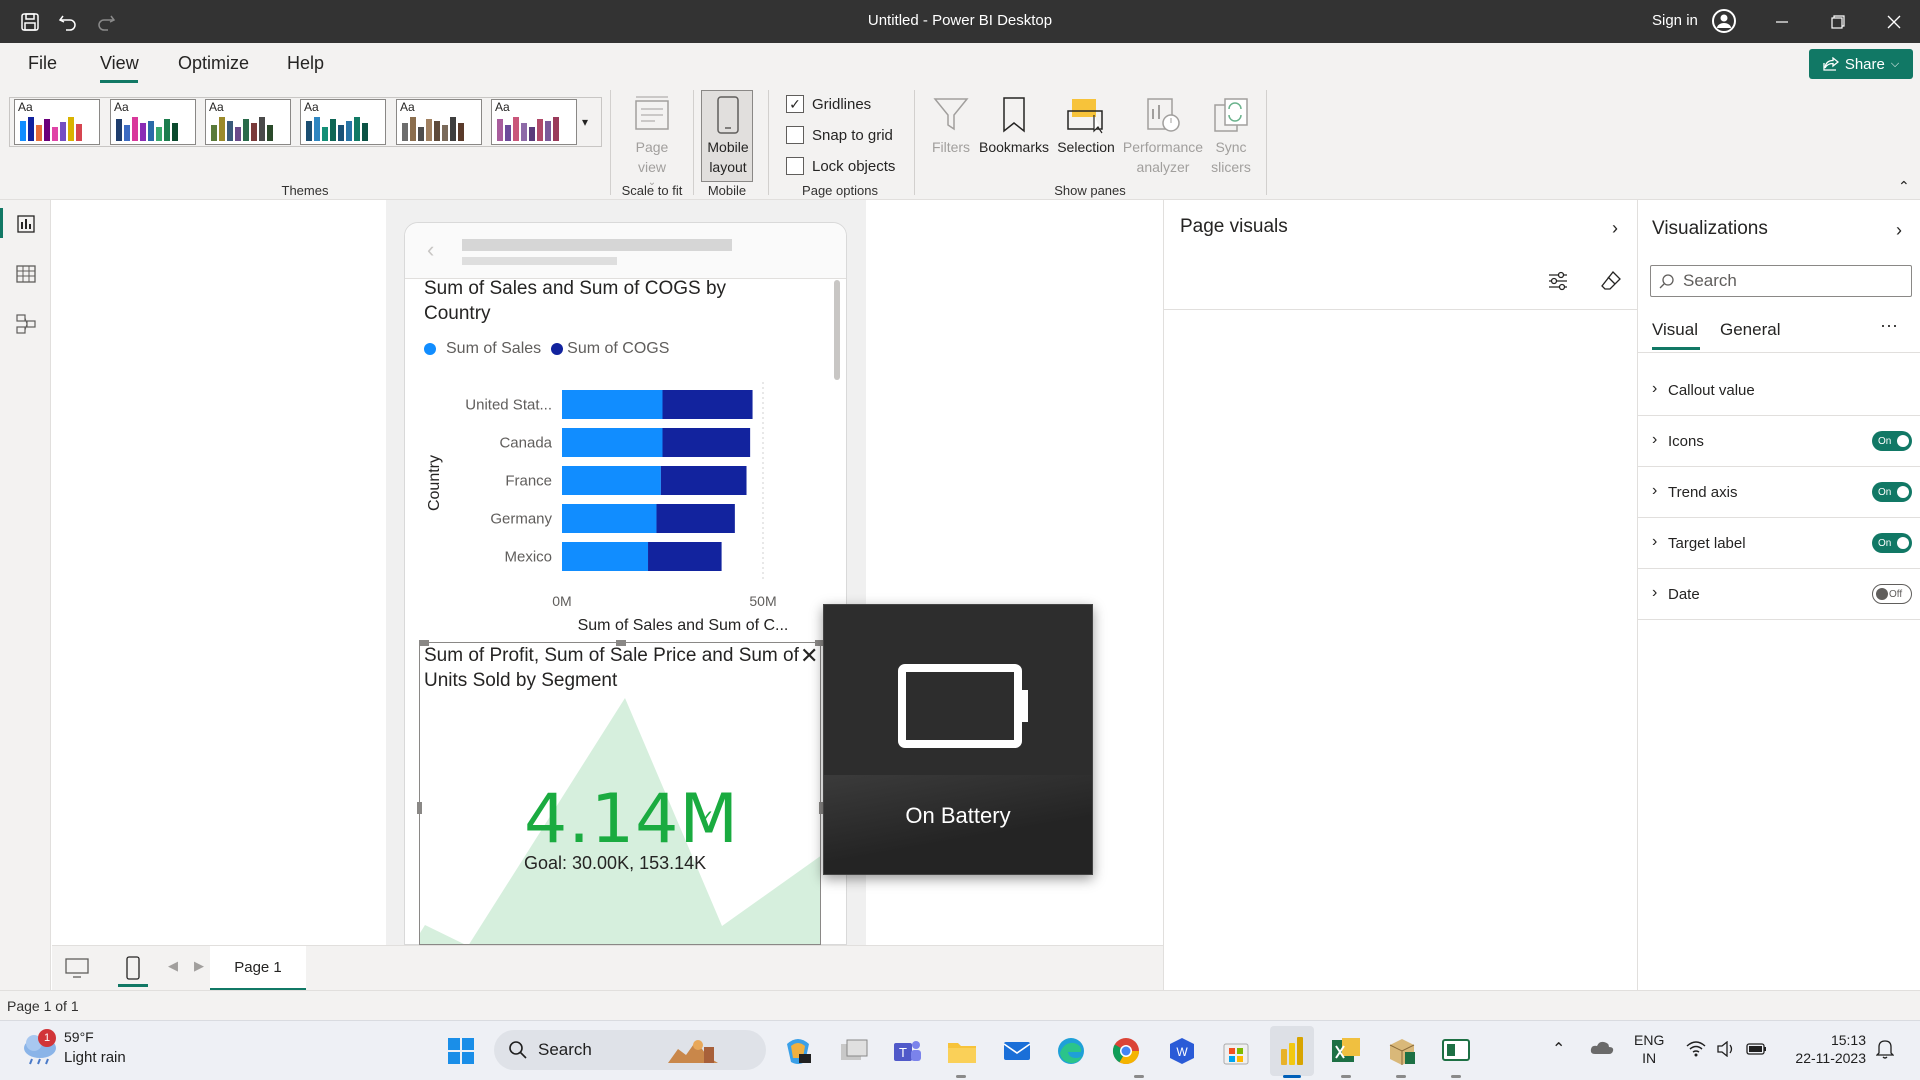  Describe the element at coordinates (26, 224) in the screenshot. I see `report-view-icon` at that location.